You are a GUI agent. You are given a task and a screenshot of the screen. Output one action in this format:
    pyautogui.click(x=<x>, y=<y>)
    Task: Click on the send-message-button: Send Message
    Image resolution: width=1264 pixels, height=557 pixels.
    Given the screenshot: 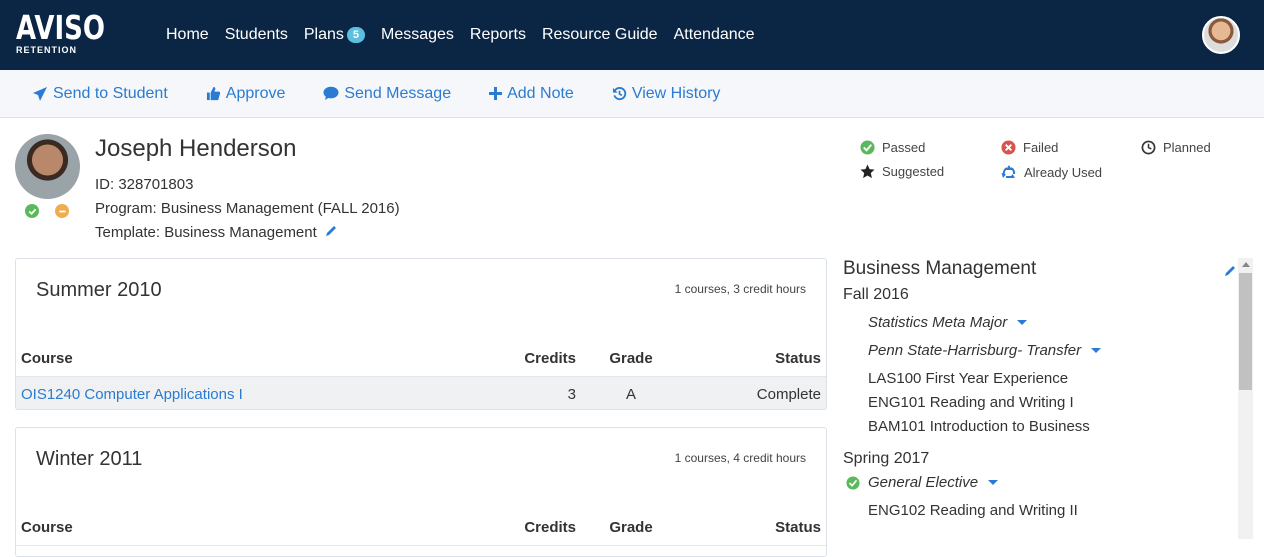 What is the action you would take?
    pyautogui.click(x=387, y=94)
    